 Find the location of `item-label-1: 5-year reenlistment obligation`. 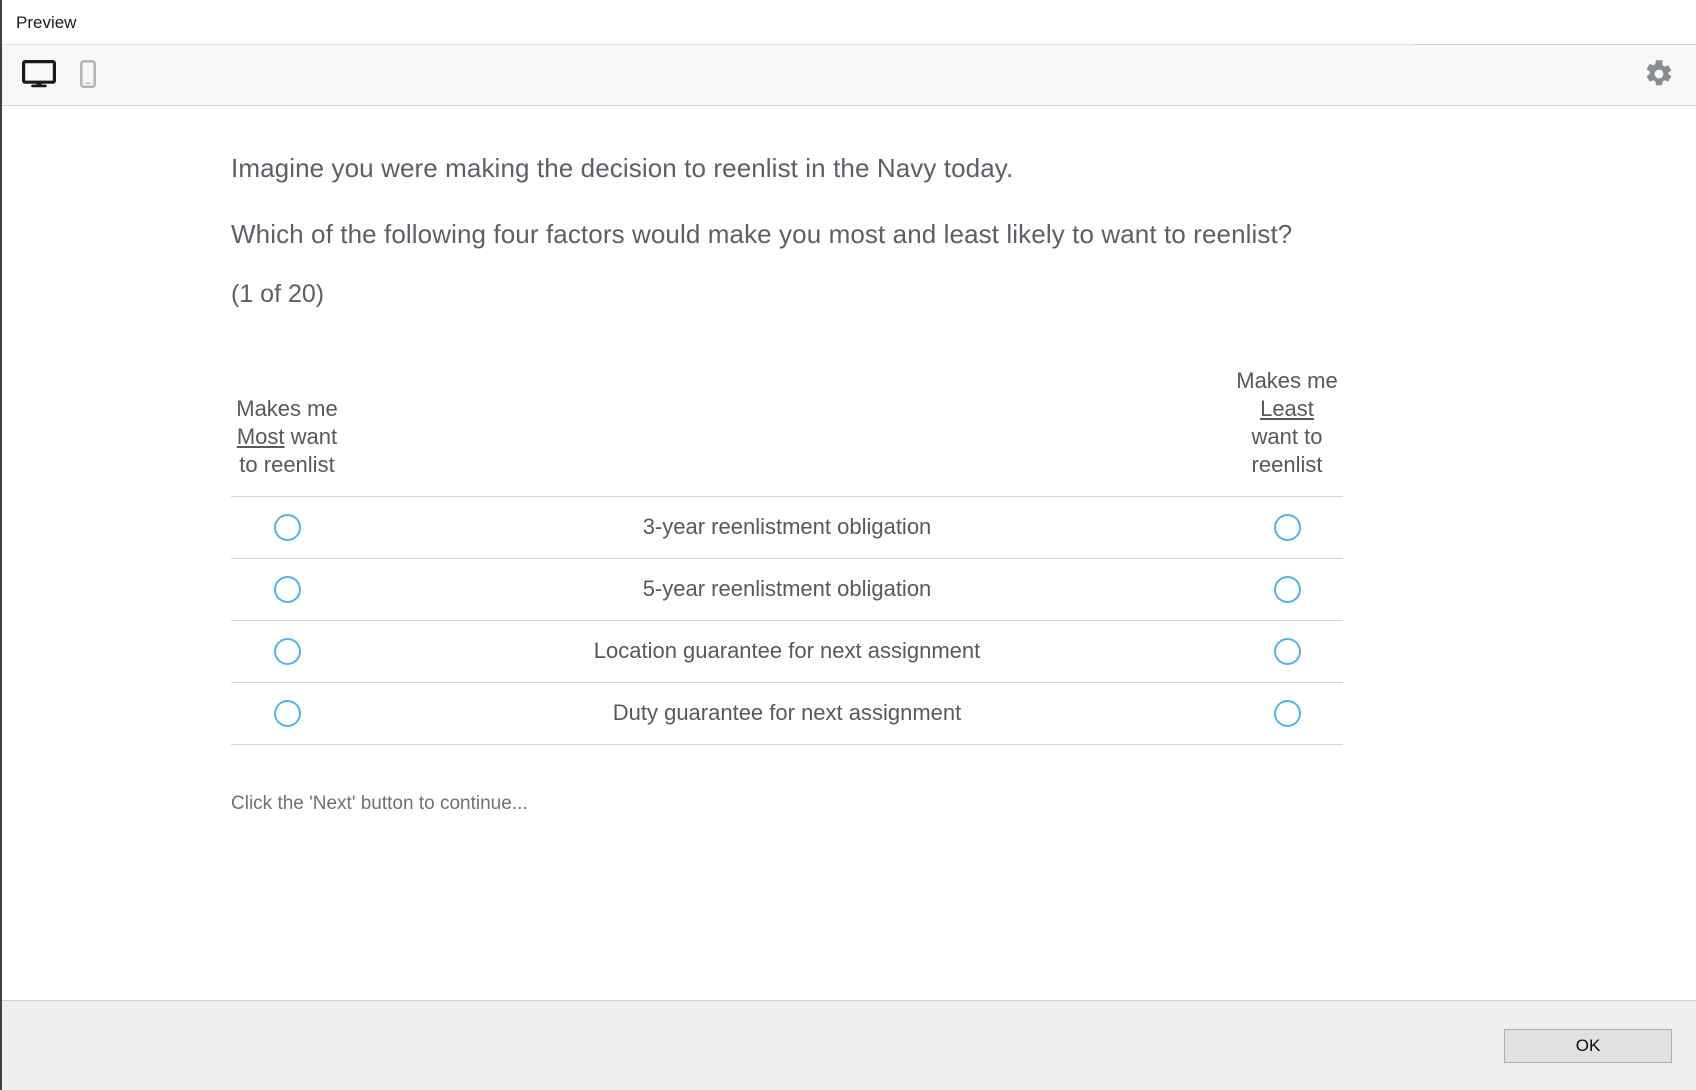

item-label-1: 5-year reenlistment obligation is located at coordinates (787, 589).